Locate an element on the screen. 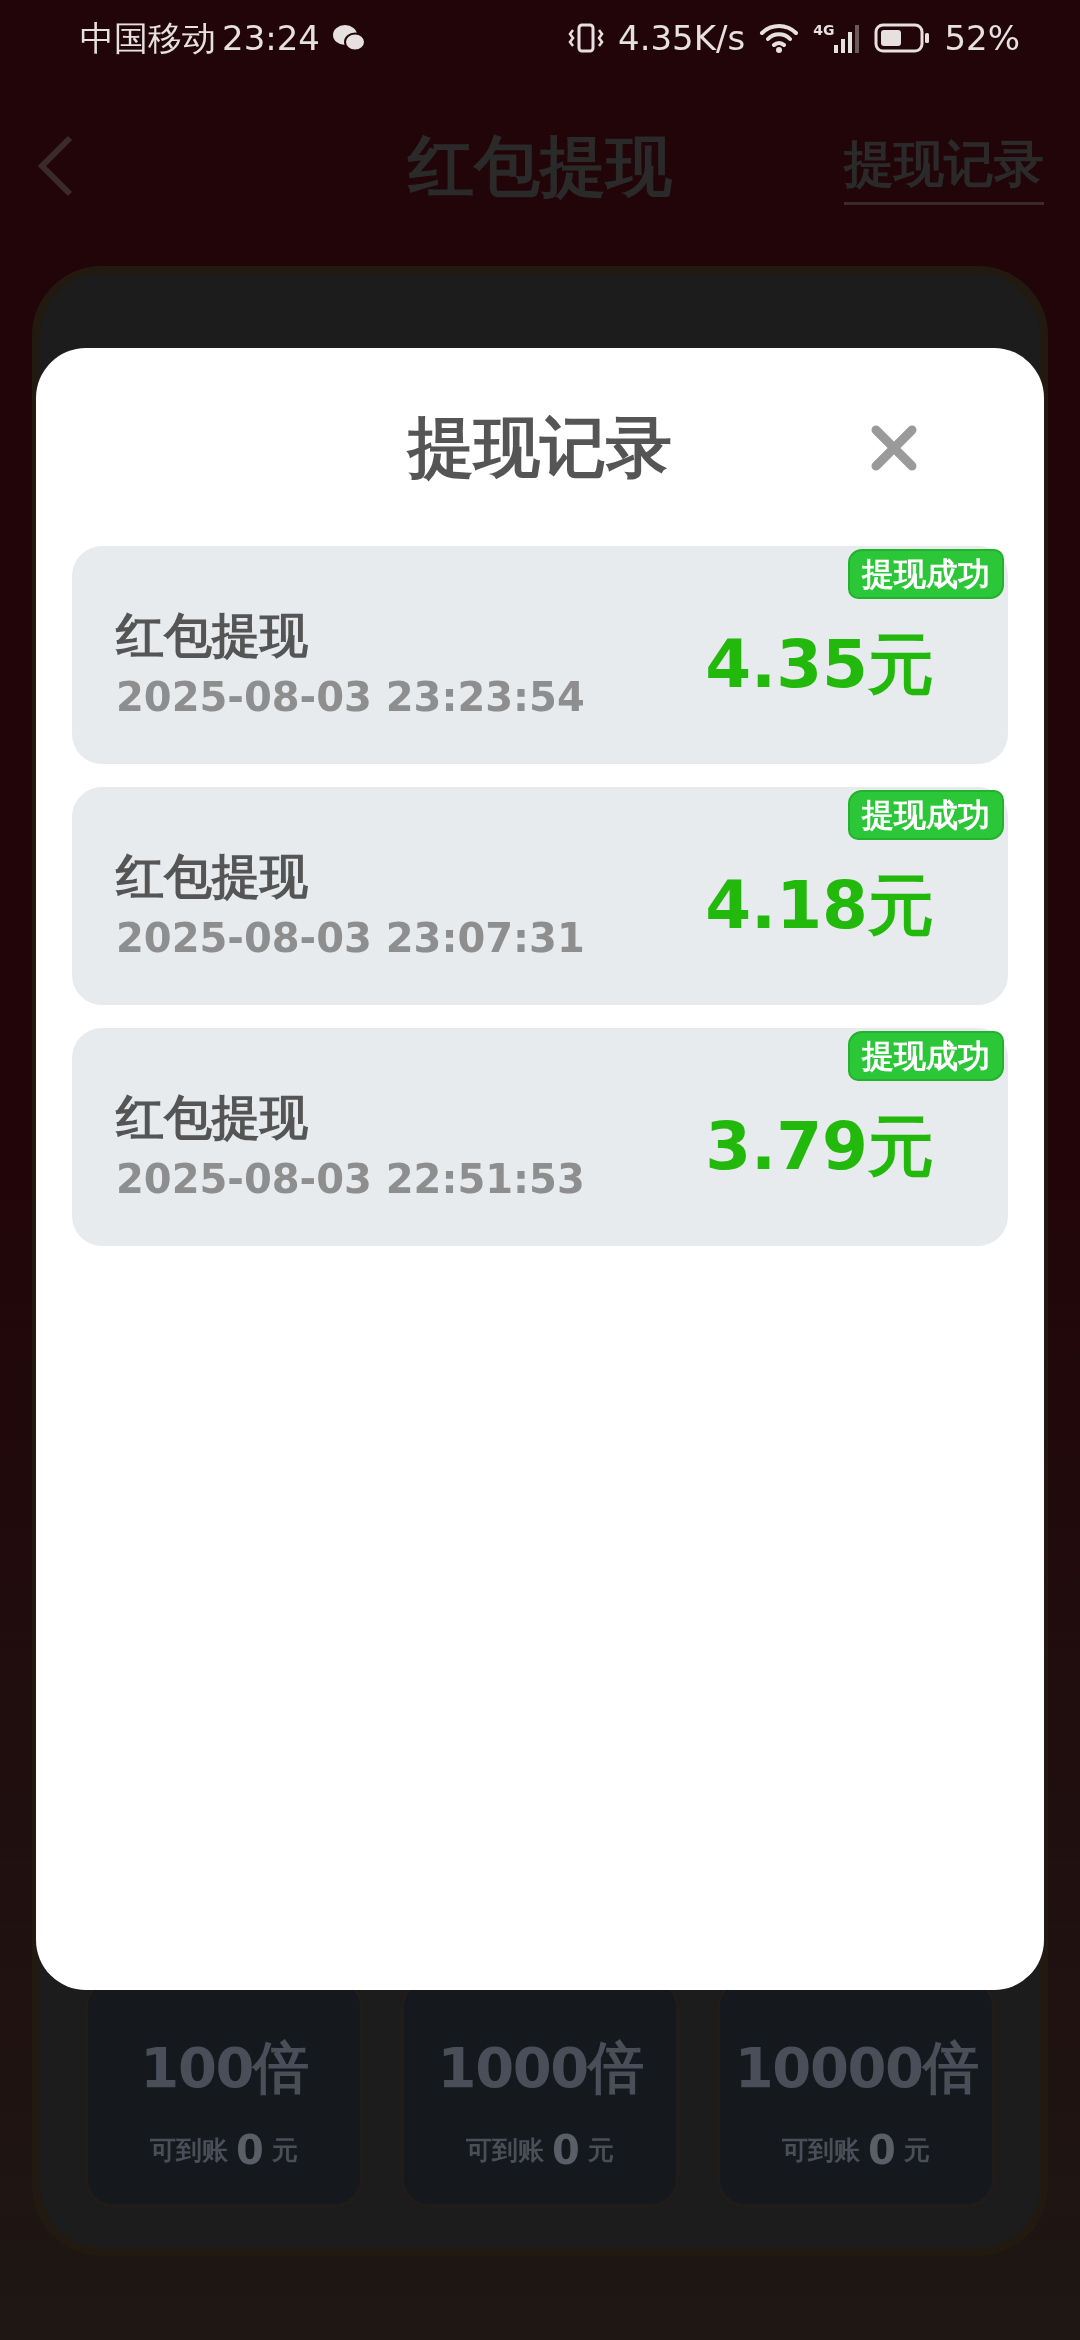 This screenshot has width=1080, height=2340. battery-percent: 52% is located at coordinates (982, 38).